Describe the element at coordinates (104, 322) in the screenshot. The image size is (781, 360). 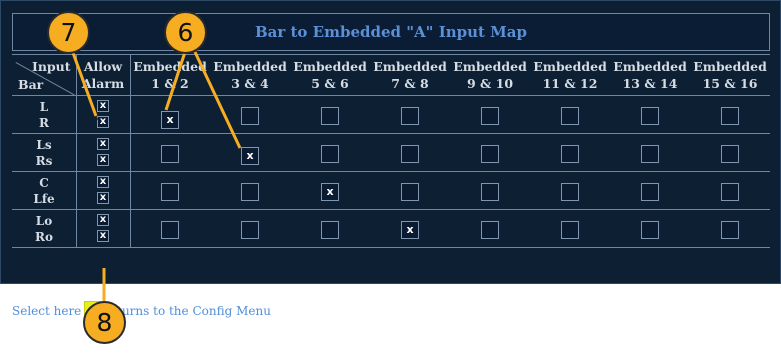
I see `callout-8: 8` at that location.